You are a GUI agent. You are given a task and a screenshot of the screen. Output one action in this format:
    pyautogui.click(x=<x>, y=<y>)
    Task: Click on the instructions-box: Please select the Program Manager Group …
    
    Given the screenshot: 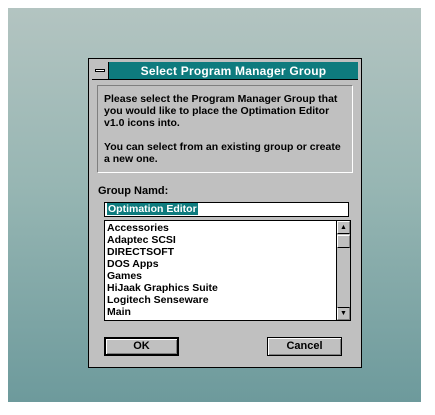 What is the action you would take?
    pyautogui.click(x=225, y=129)
    